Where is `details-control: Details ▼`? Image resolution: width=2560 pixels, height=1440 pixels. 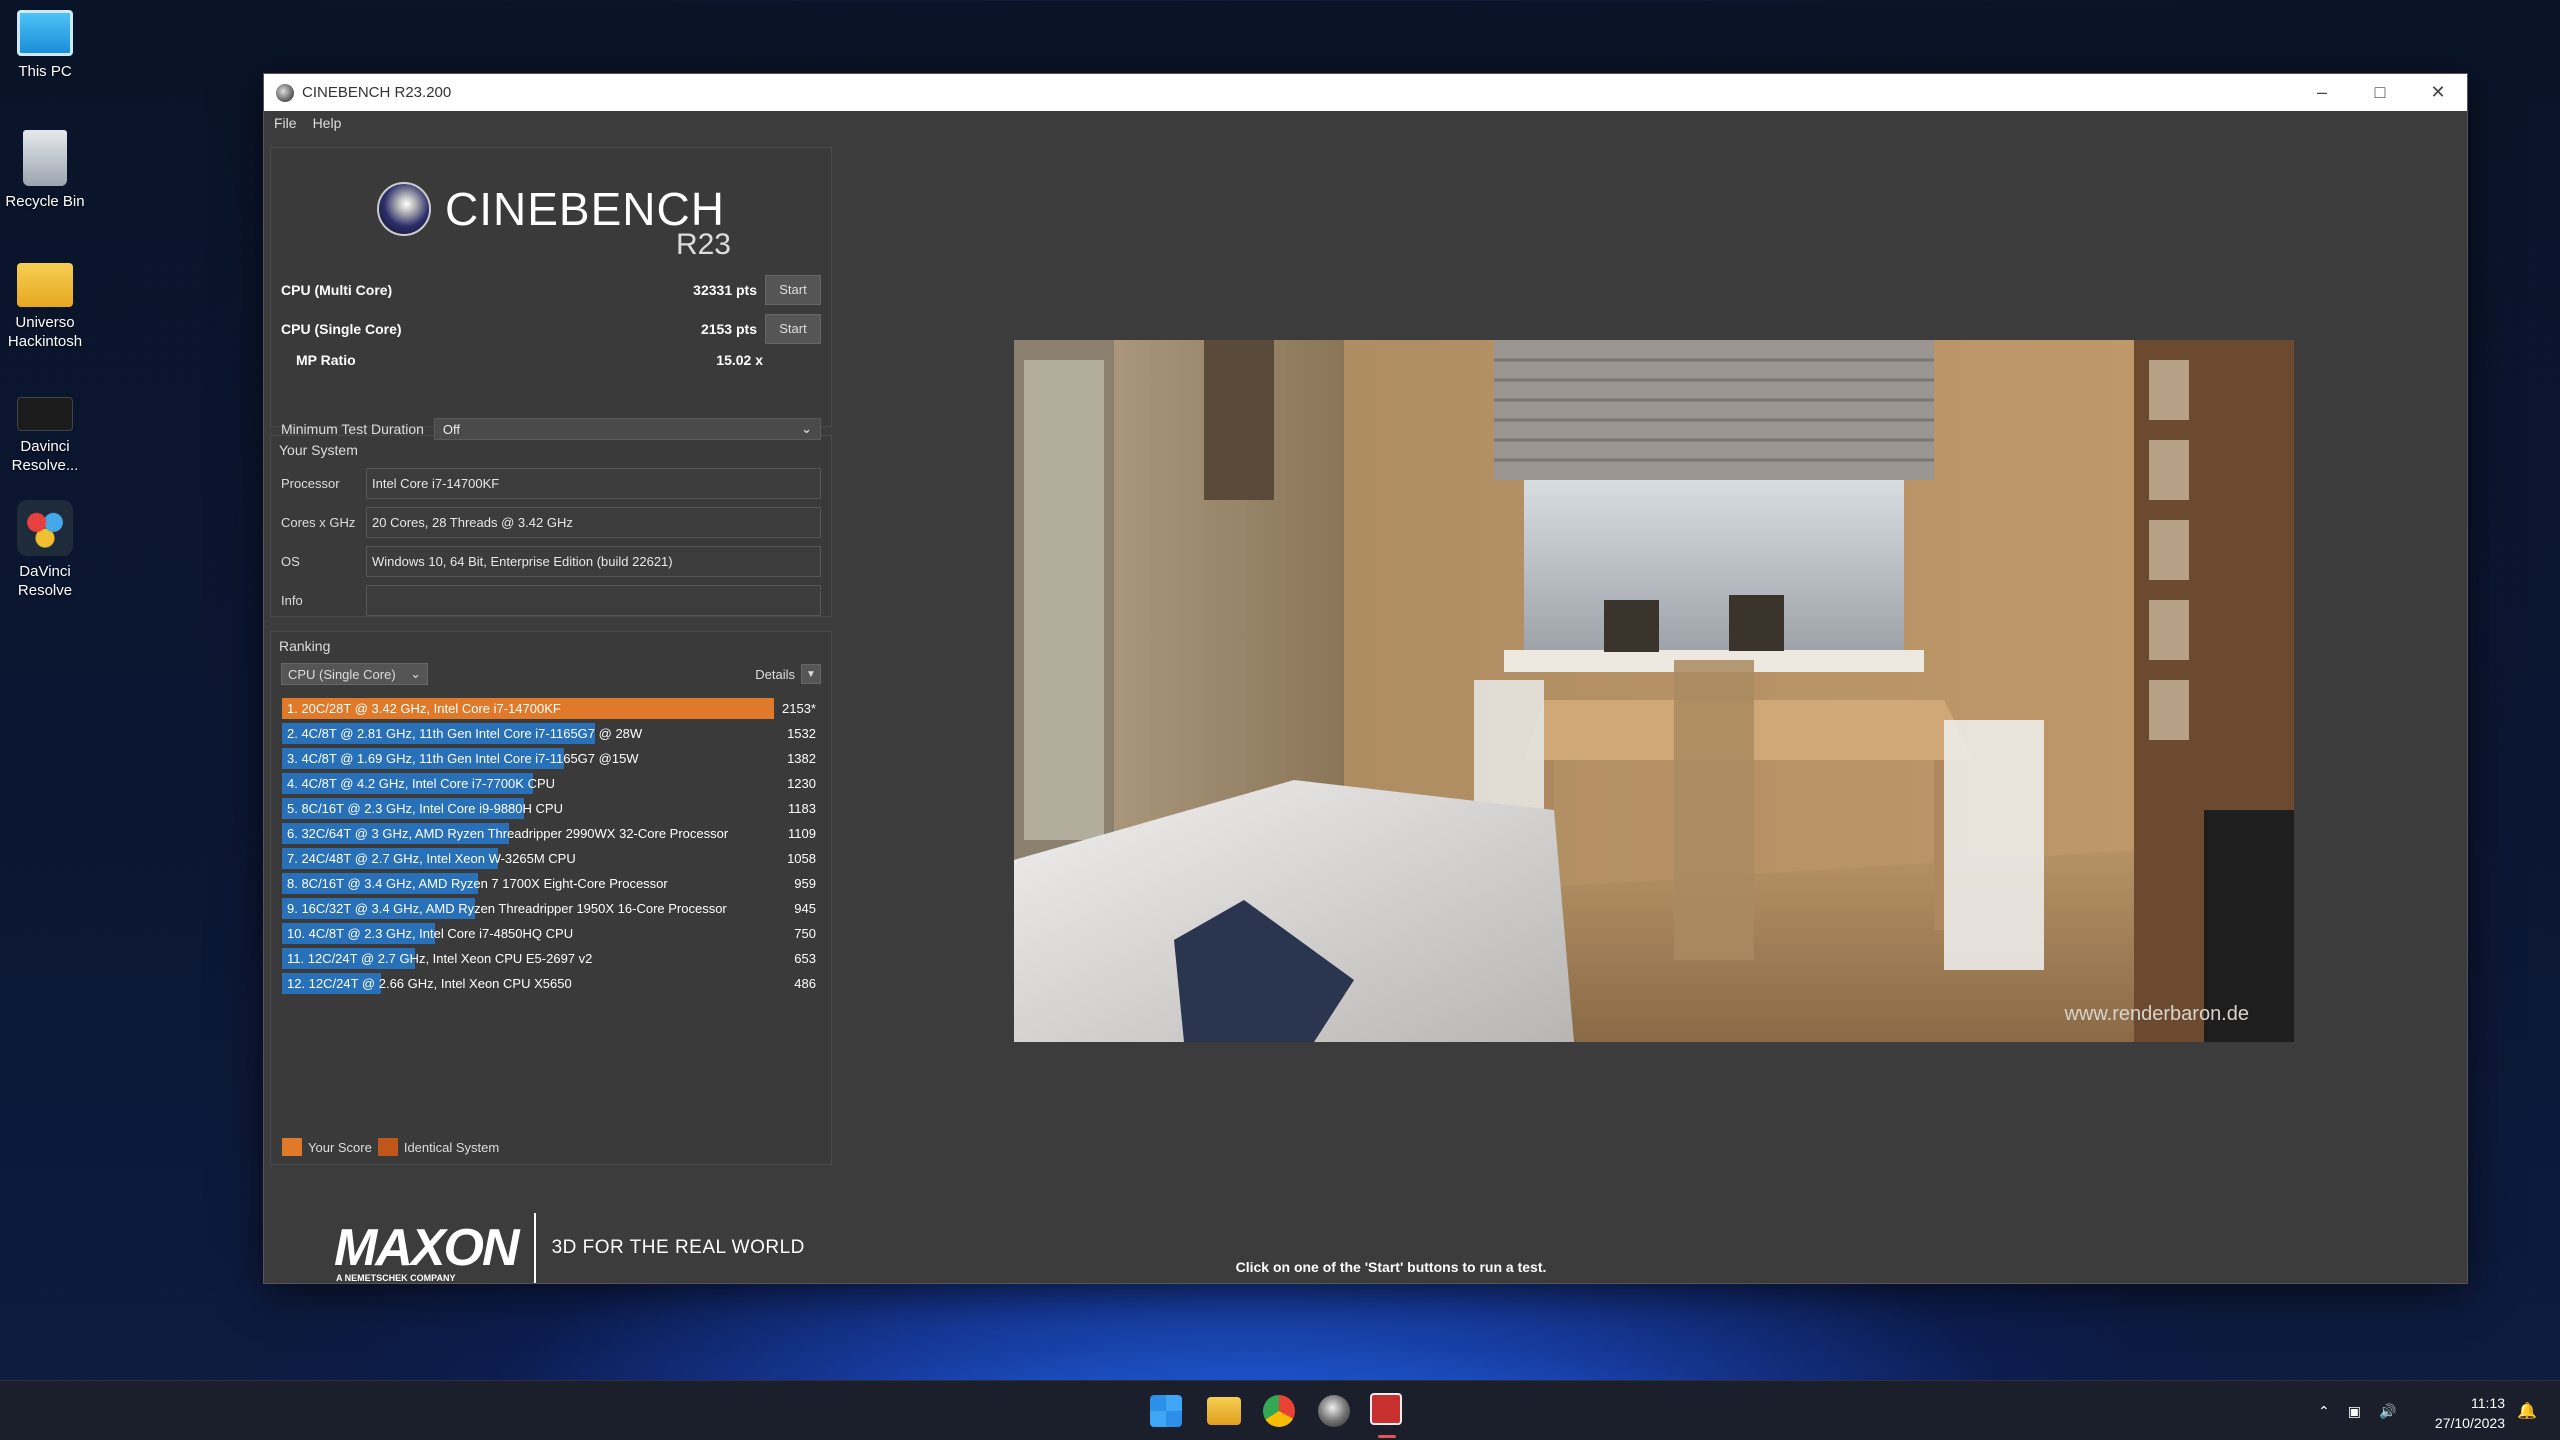
details-control: Details ▼ is located at coordinates (788, 674).